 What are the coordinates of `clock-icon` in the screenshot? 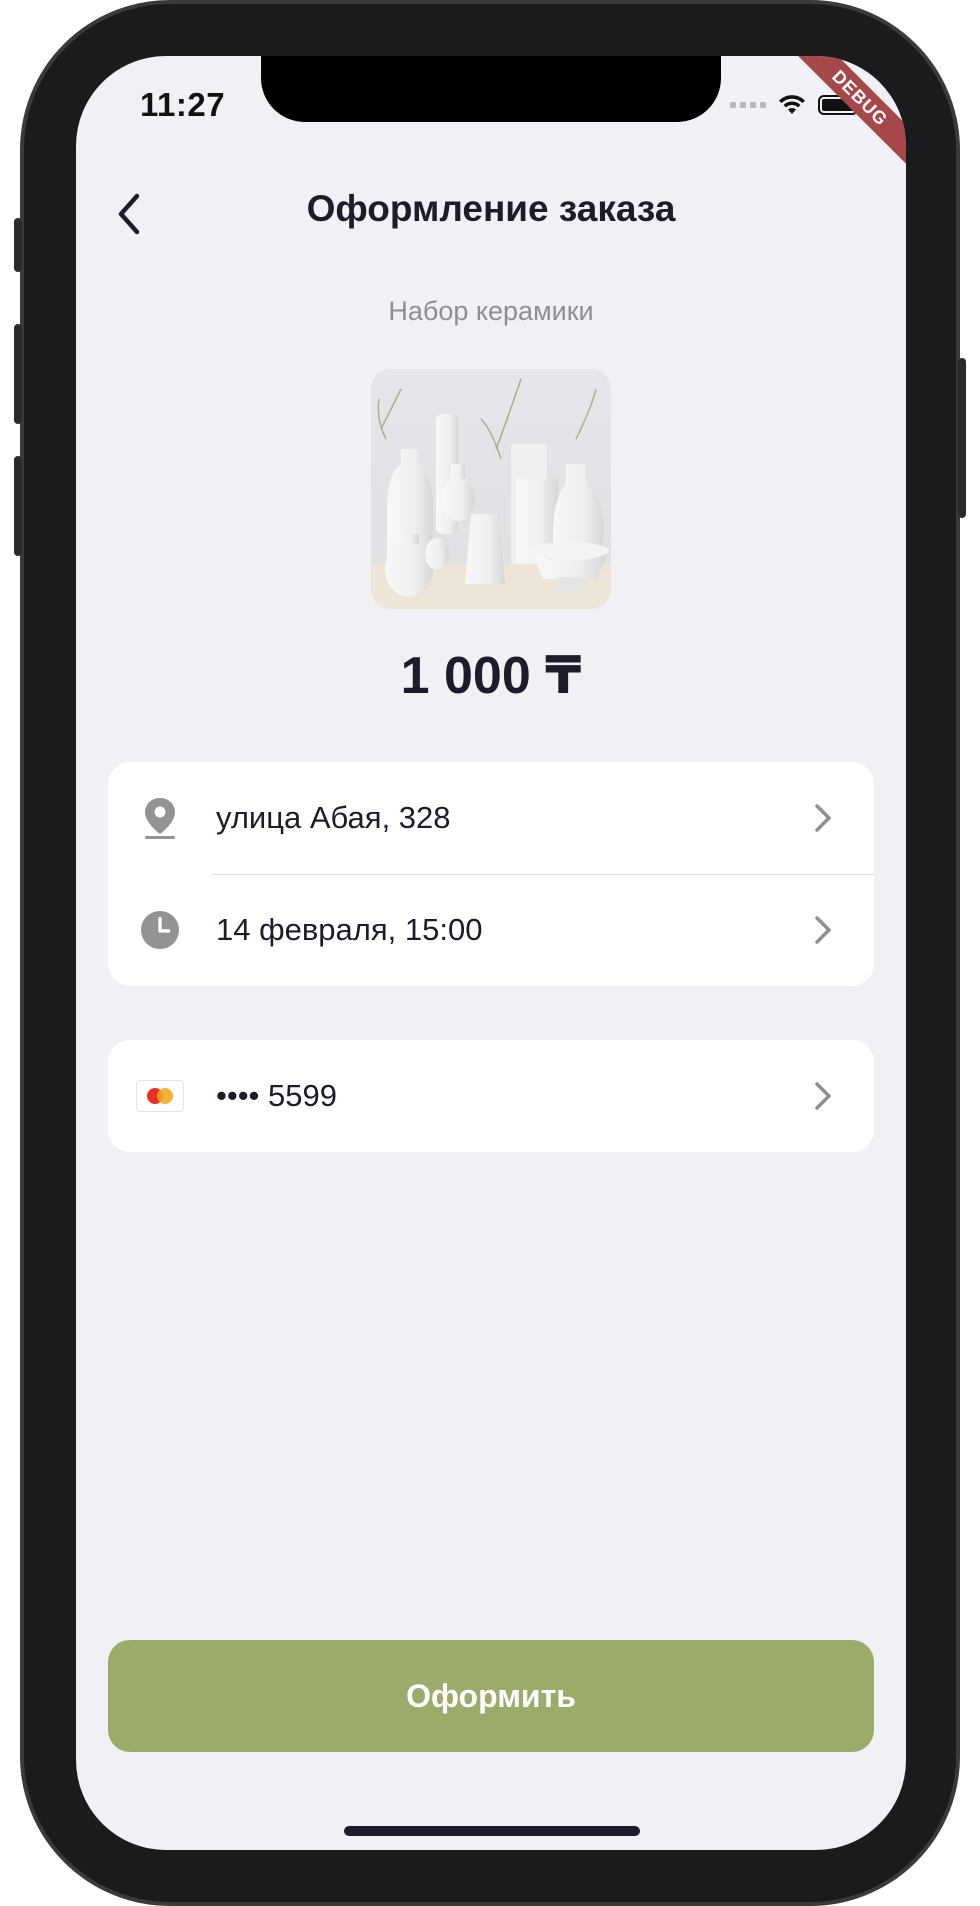 It's located at (160, 930).